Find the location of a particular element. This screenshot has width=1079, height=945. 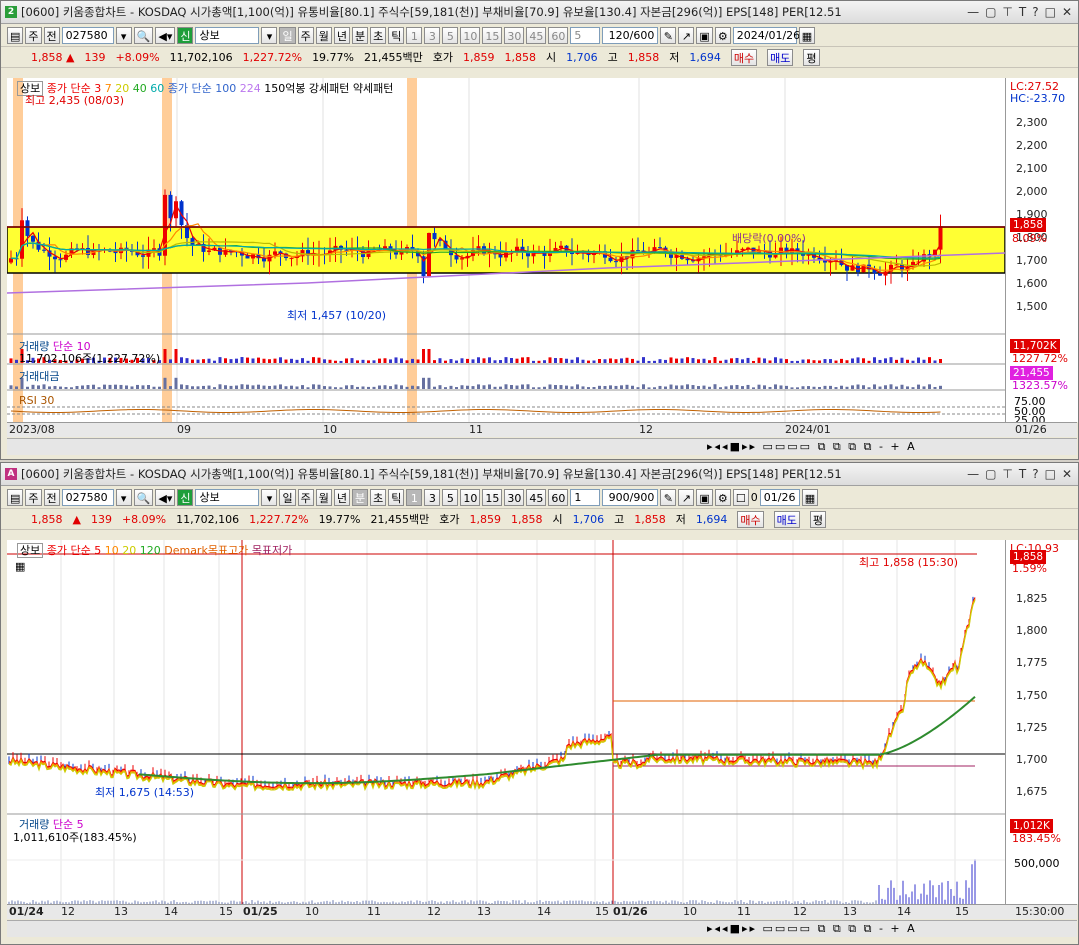

count-input: 120/600 is located at coordinates (630, 35).